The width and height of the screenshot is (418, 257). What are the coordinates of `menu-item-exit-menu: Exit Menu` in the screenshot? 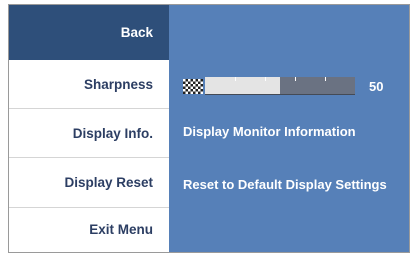 It's located at (89, 230).